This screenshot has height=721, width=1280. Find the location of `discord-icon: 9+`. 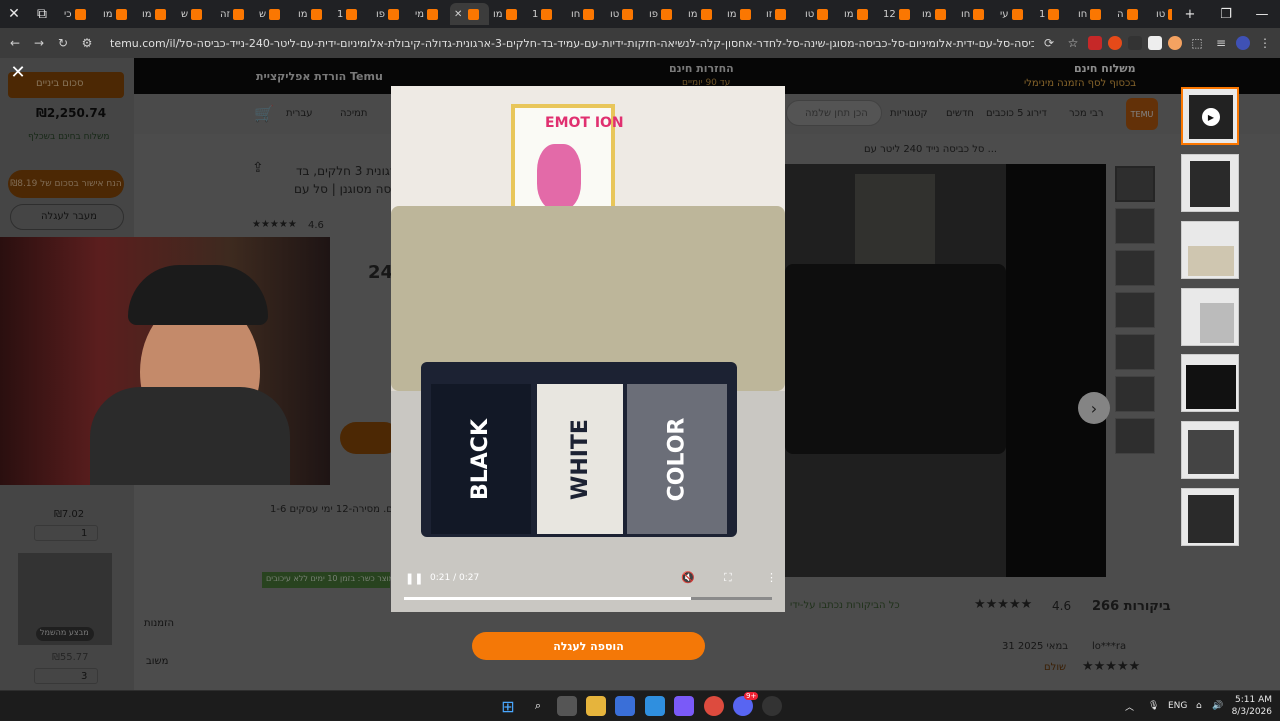

discord-icon: 9+ is located at coordinates (746, 704).